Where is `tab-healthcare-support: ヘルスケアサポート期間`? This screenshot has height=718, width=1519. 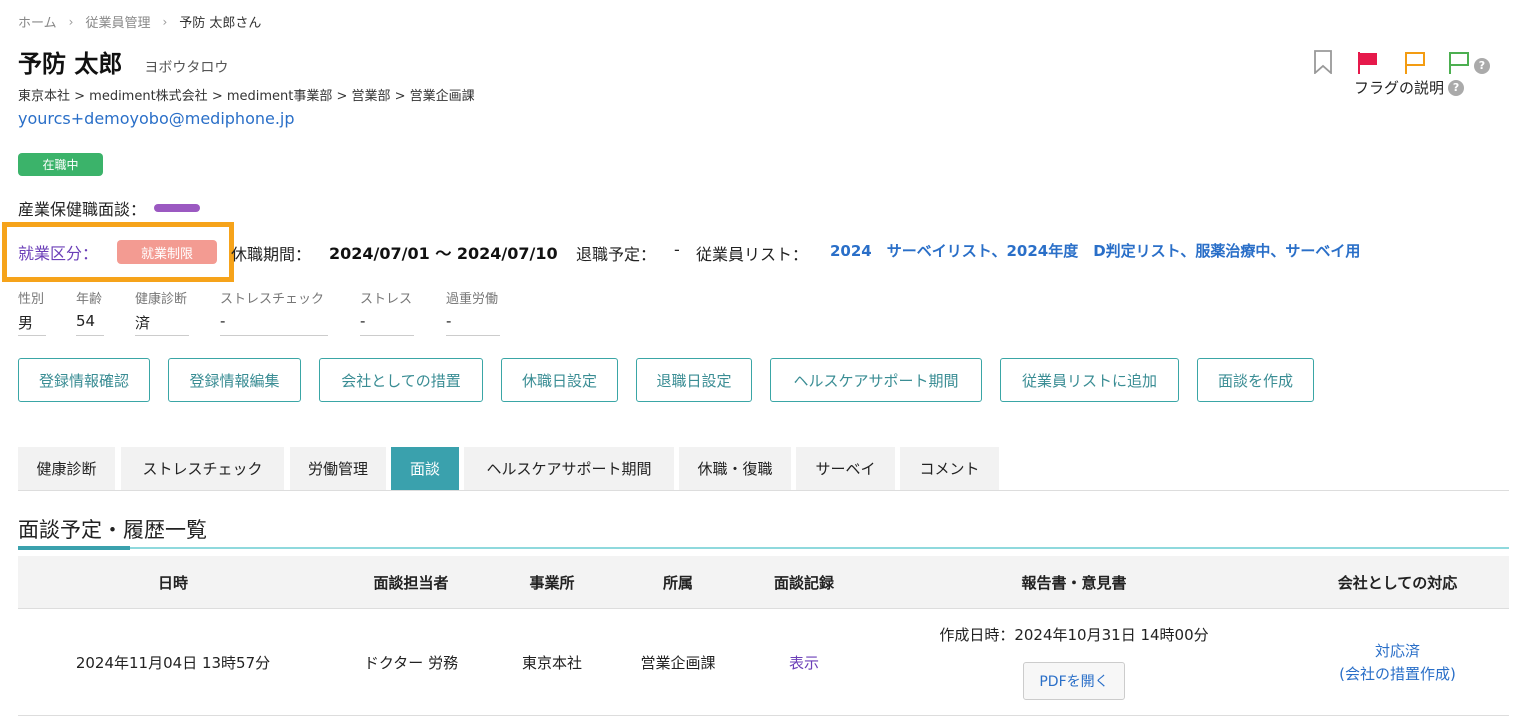 tab-healthcare-support: ヘルスケアサポート期間 is located at coordinates (569, 468).